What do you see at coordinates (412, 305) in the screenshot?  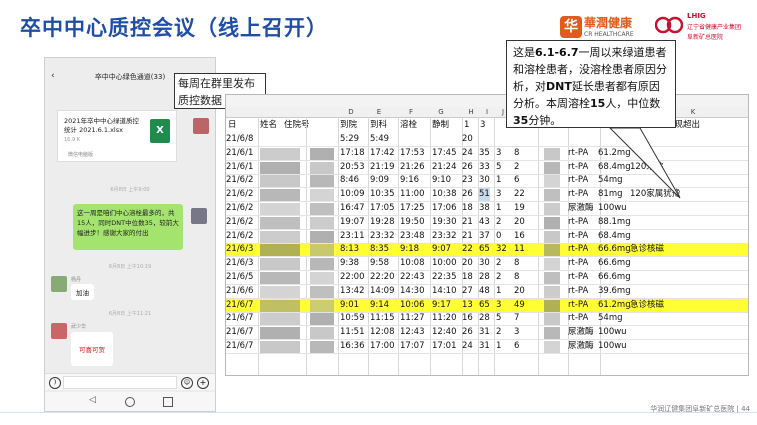 I see `table-cell: 10:06` at bounding box center [412, 305].